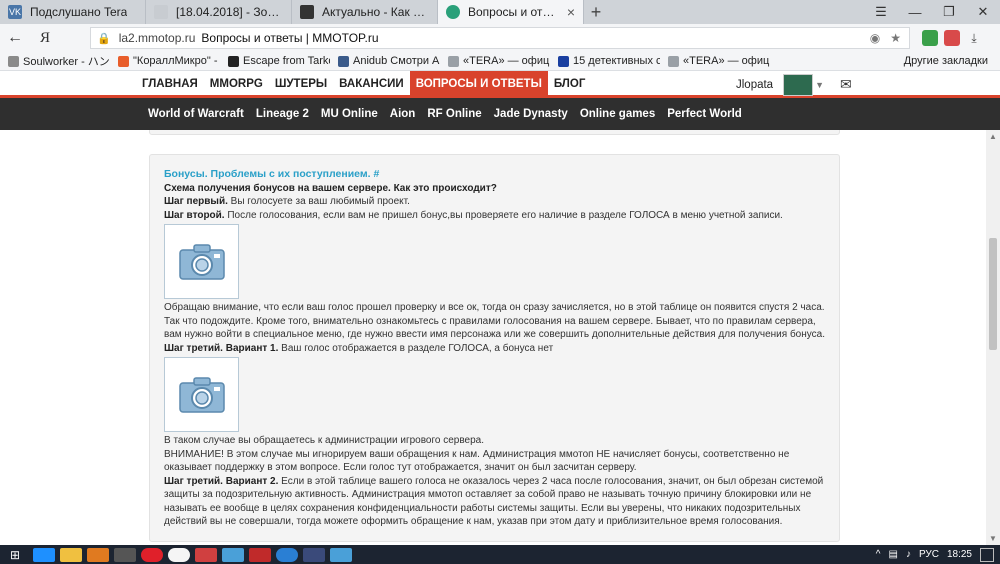  What do you see at coordinates (930, 38) in the screenshot?
I see `adblock-shield-icon` at bounding box center [930, 38].